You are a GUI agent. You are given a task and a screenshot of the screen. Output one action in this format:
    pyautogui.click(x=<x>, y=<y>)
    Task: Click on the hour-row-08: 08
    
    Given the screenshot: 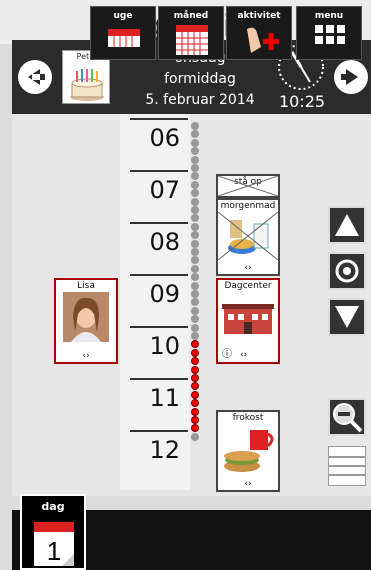 What is the action you would take?
    pyautogui.click(x=159, y=248)
    